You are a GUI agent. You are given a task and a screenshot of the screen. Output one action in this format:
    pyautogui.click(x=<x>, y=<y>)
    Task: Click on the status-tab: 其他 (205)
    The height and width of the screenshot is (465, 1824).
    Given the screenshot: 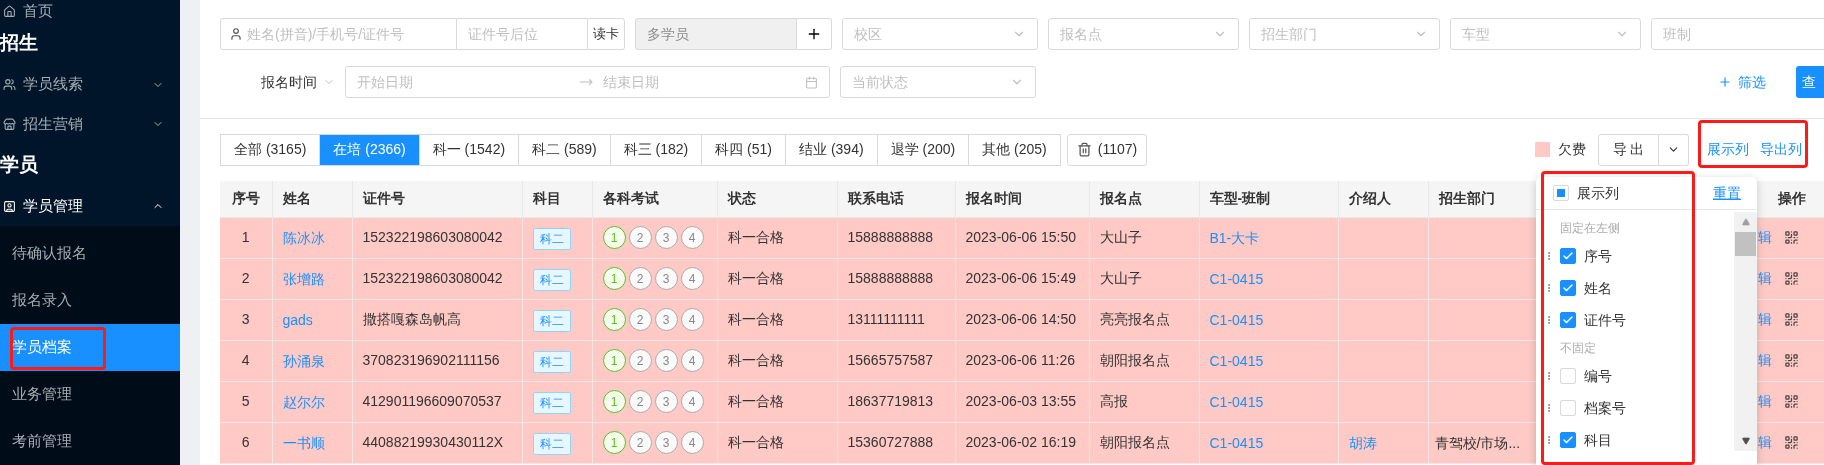 What is the action you would take?
    pyautogui.click(x=1014, y=149)
    